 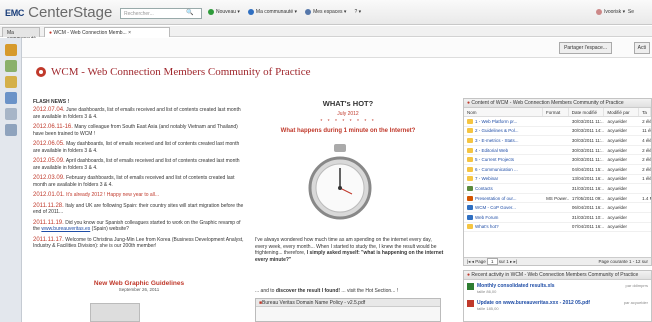 I want to click on emc-logo: EMC, so click(x=15, y=12).